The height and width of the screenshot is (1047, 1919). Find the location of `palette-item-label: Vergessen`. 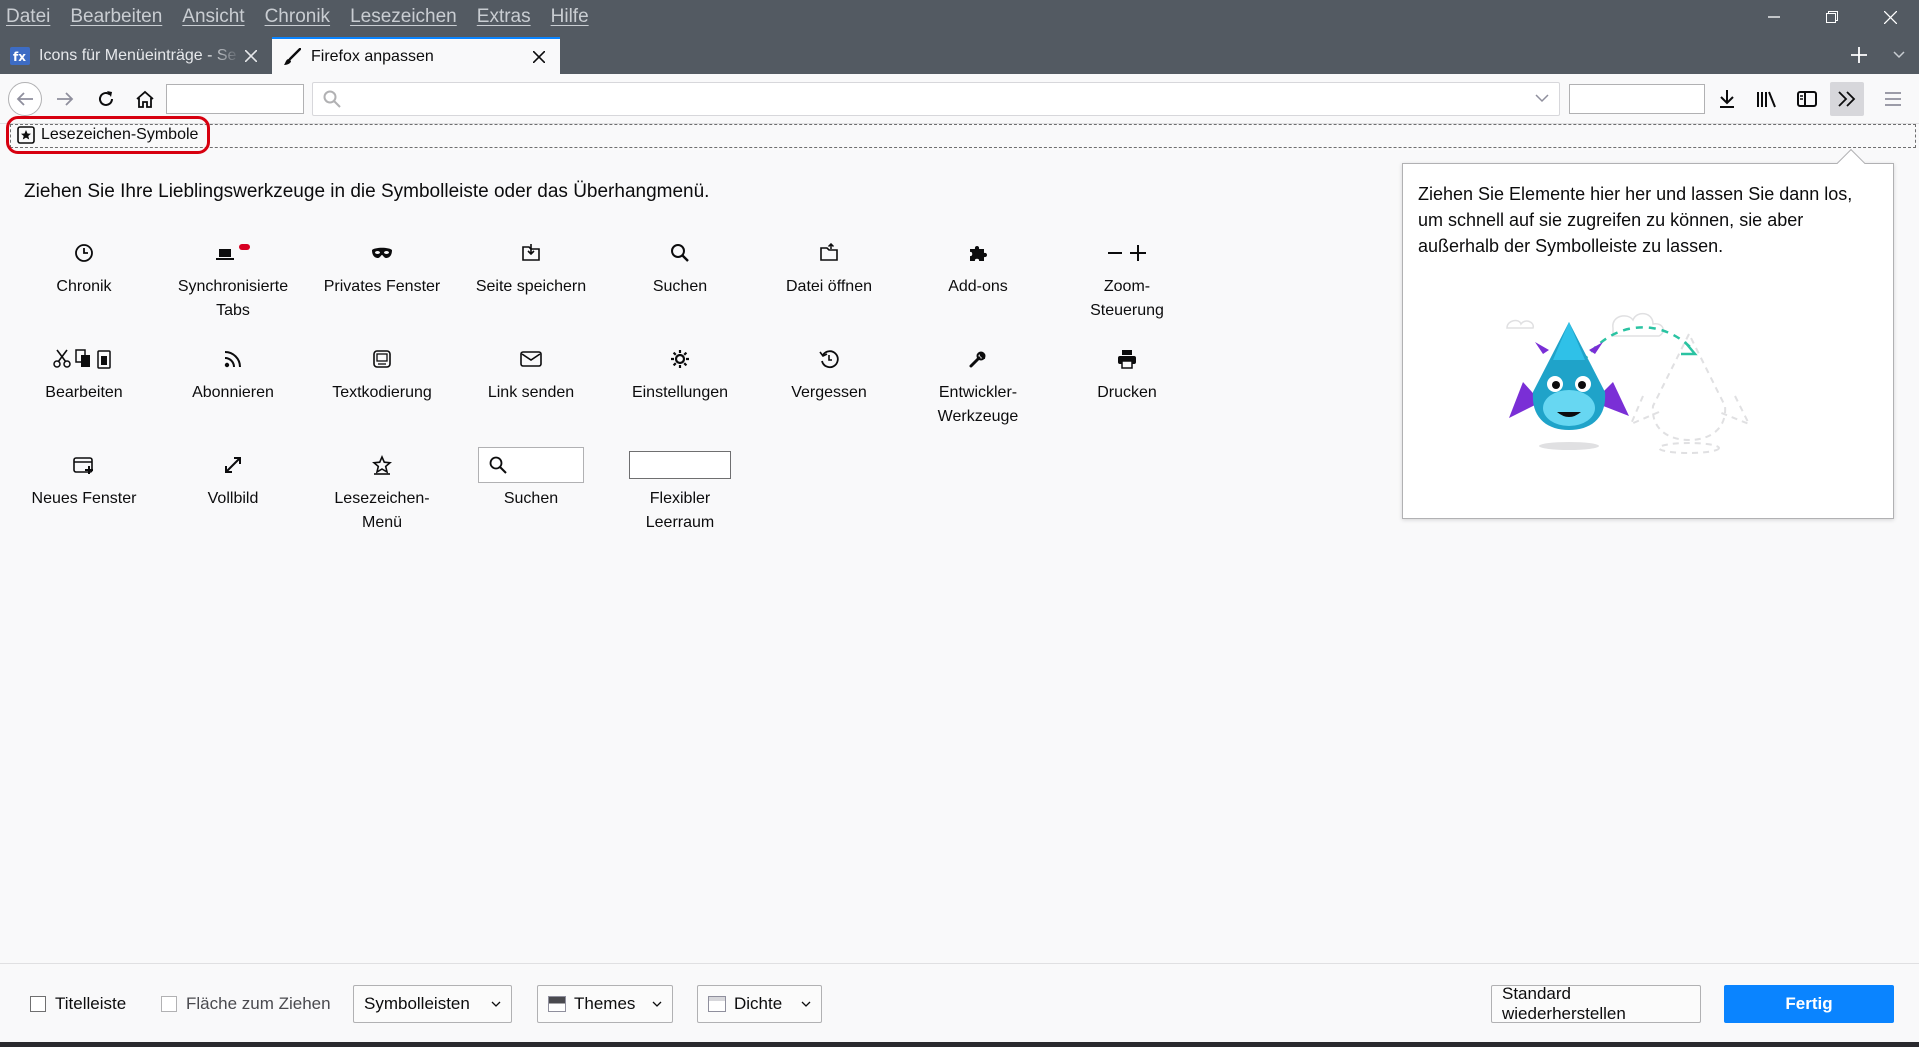

palette-item-label: Vergessen is located at coordinates (829, 392).